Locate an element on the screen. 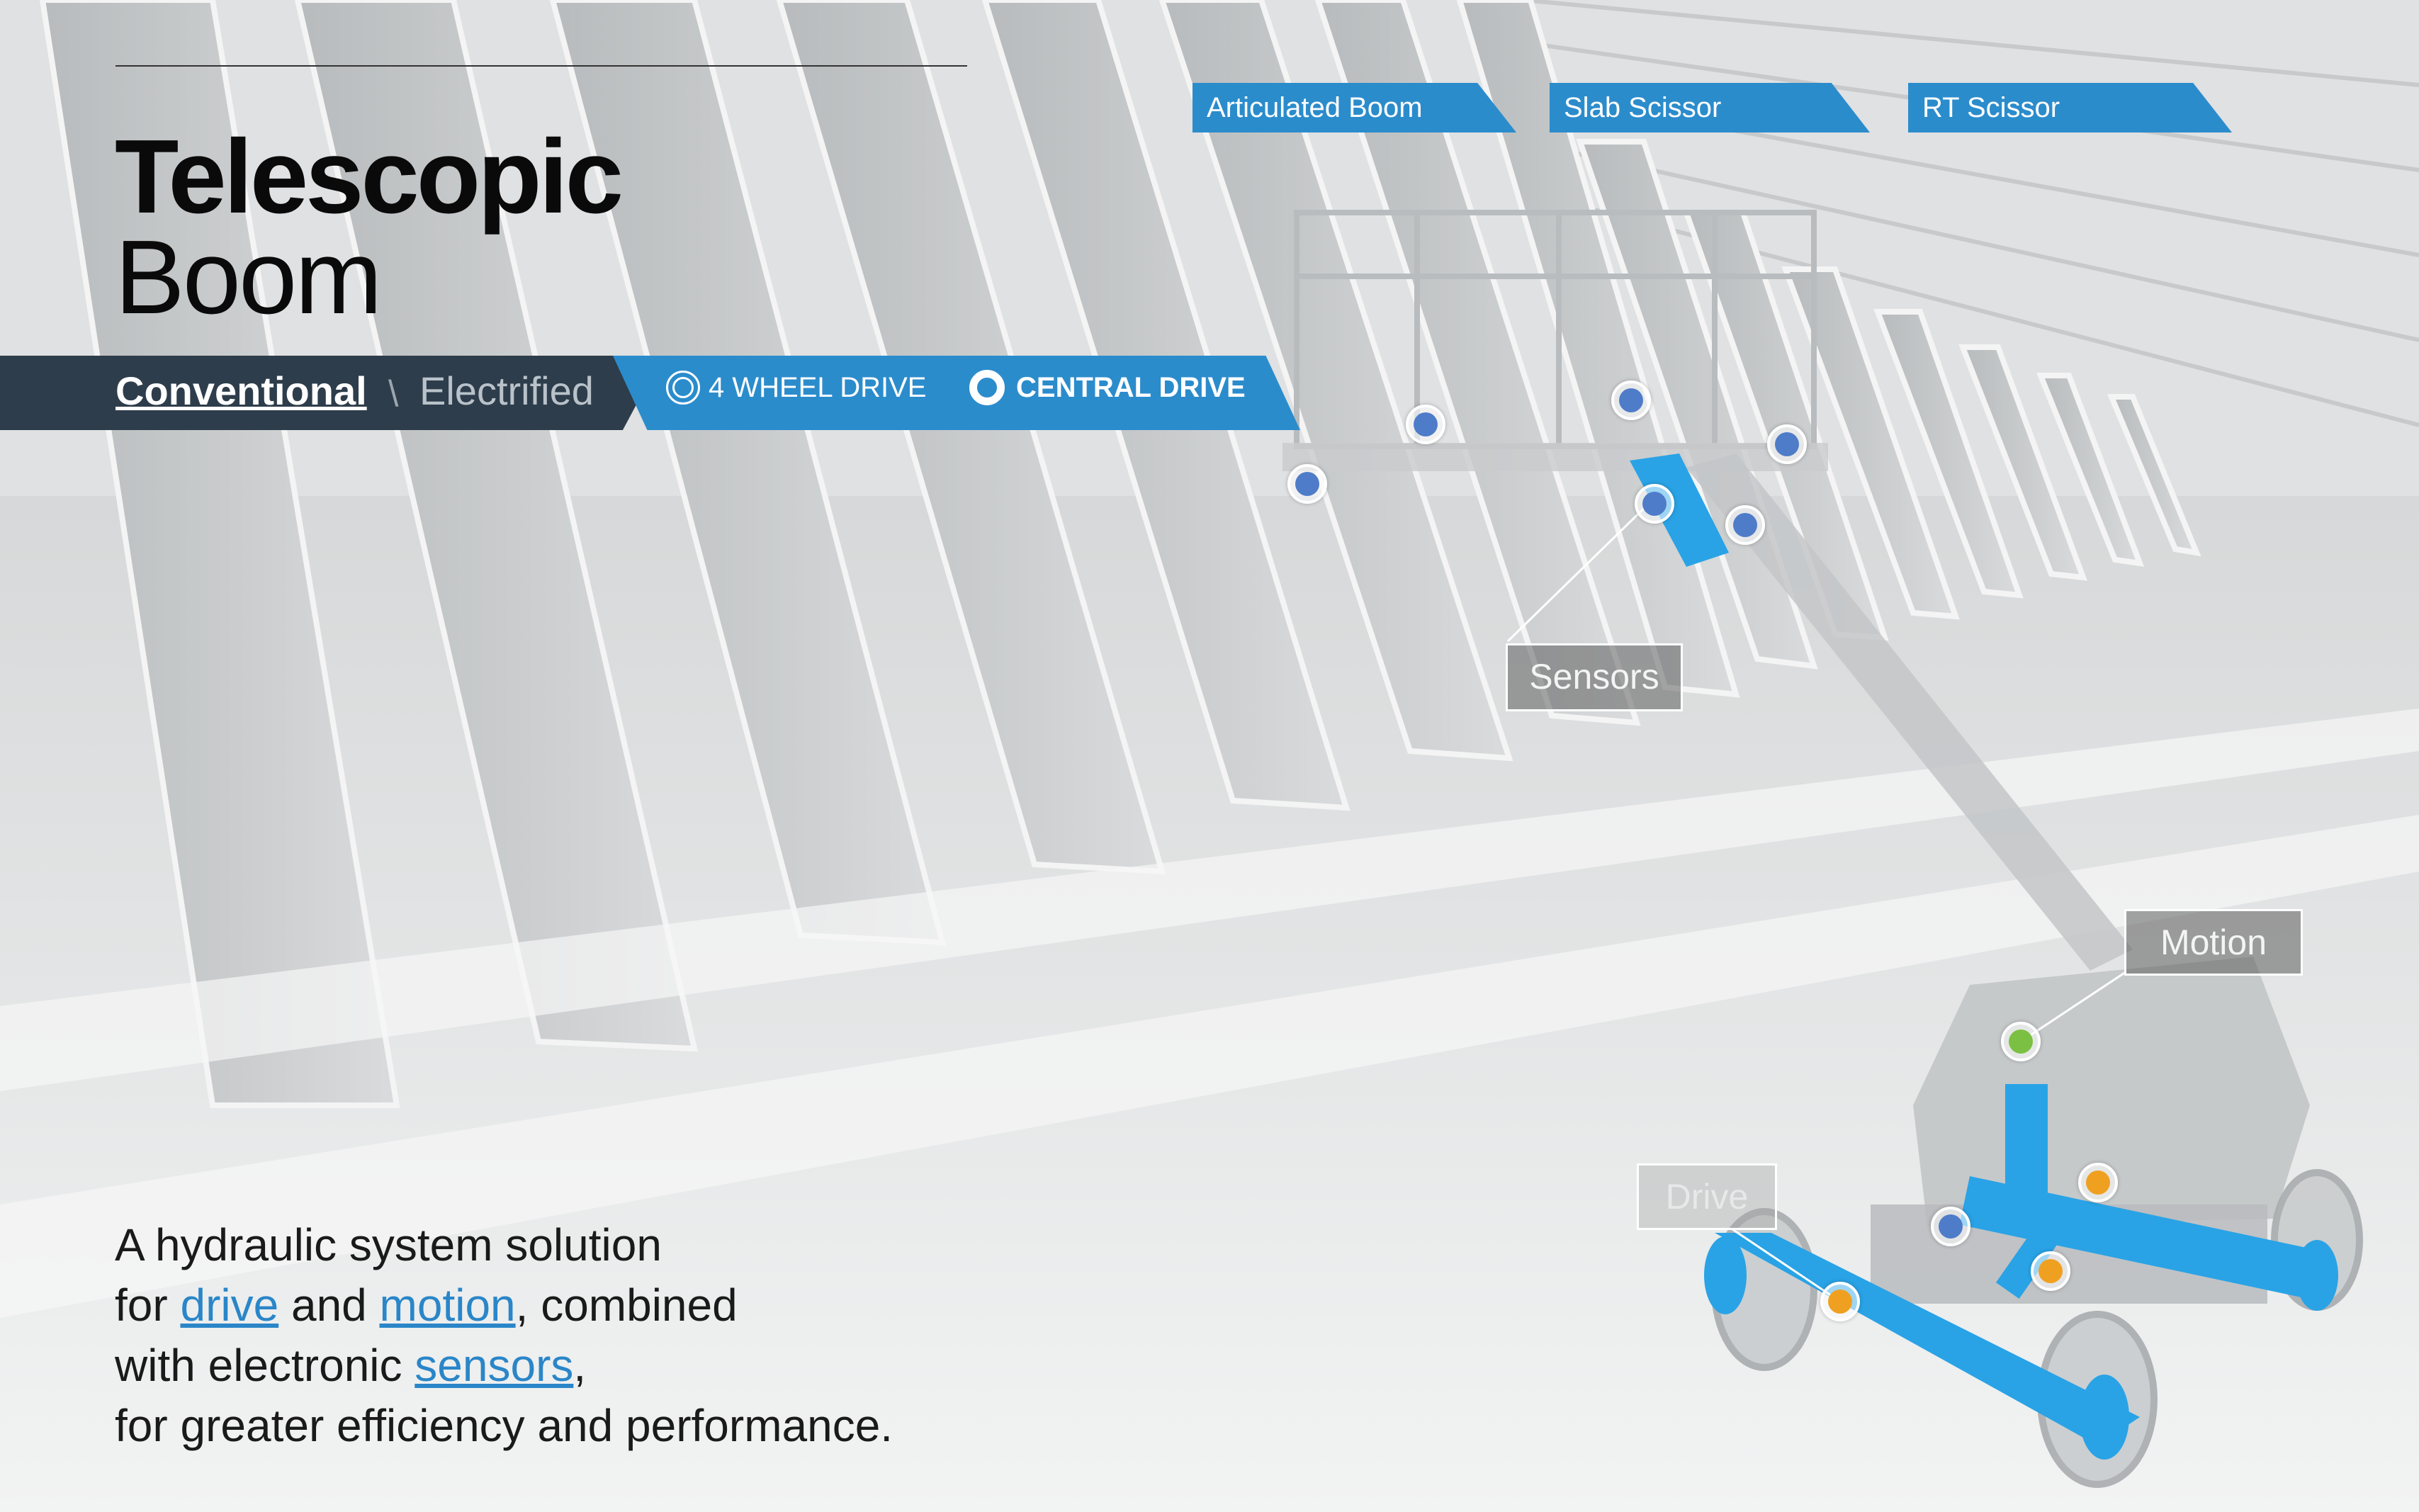 This screenshot has height=1512, width=2419. description-line-1: A hydraulic system solution is located at coordinates (388, 1244).